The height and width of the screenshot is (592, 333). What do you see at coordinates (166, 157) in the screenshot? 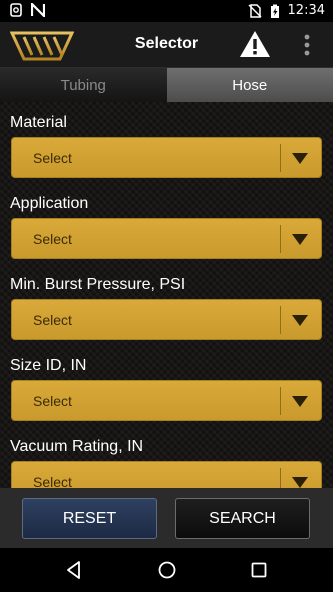
I see `material-select: Select` at bounding box center [166, 157].